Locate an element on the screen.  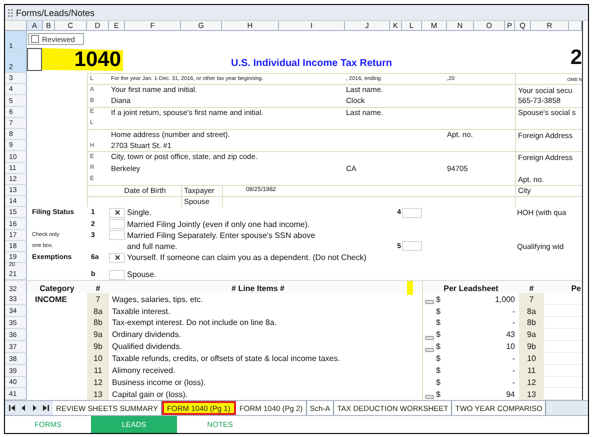
category-label: INCOME is located at coordinates (51, 299).